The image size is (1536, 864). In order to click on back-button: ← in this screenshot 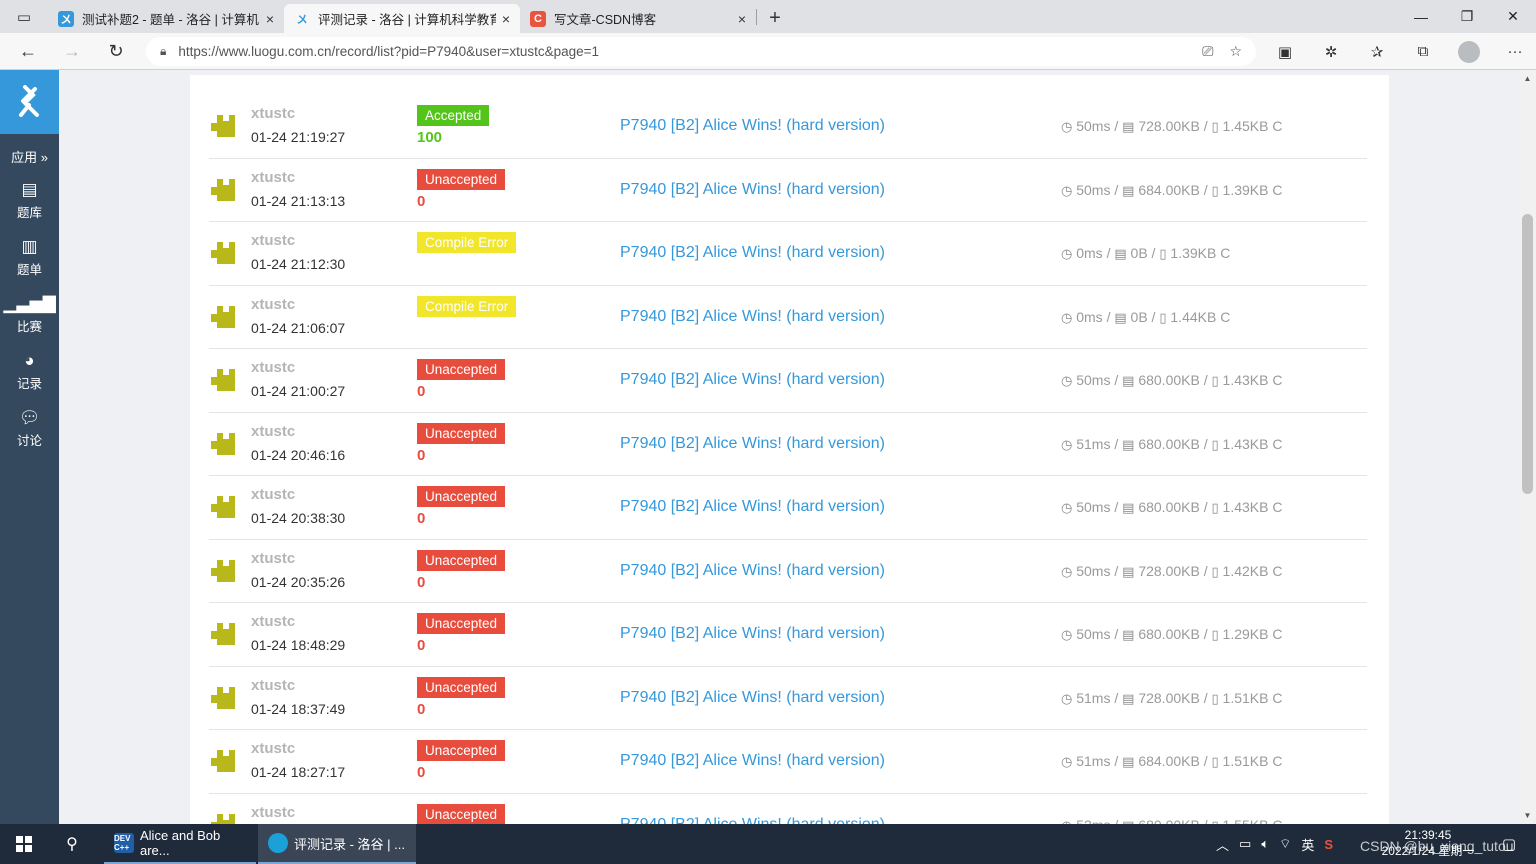, I will do `click(28, 51)`.